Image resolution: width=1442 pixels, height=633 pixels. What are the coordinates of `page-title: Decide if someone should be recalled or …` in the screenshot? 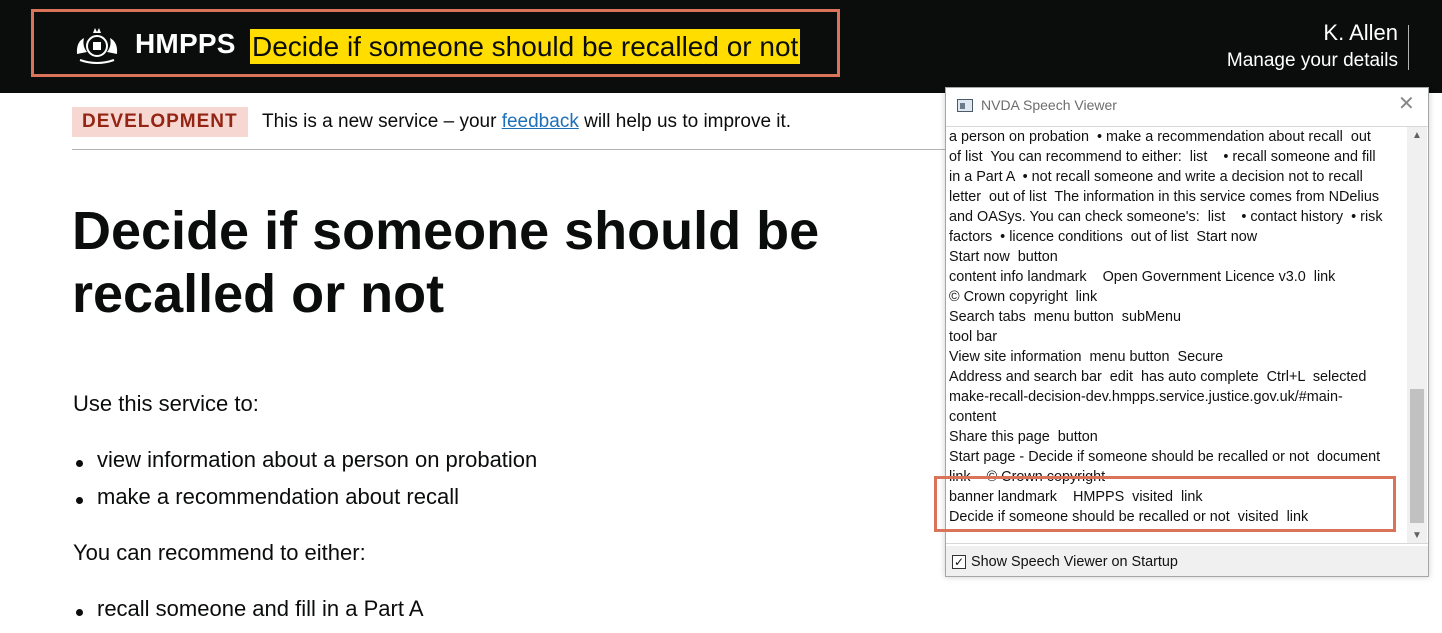 It's located at (446, 262).